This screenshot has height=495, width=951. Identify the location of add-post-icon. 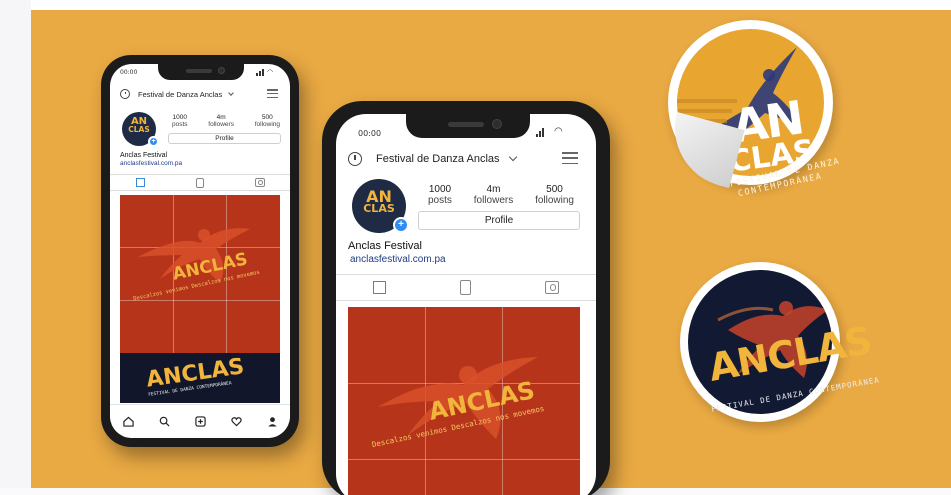
(200, 421).